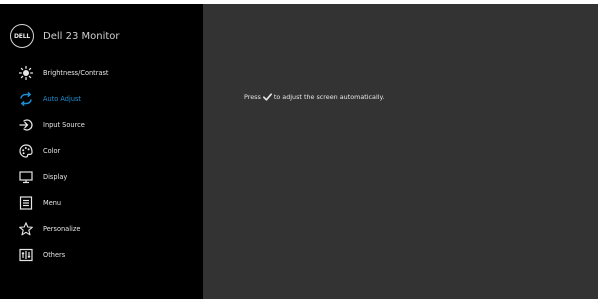 Image resolution: width=598 pixels, height=299 pixels. Describe the element at coordinates (26, 151) in the screenshot. I see `color-palette-icon` at that location.